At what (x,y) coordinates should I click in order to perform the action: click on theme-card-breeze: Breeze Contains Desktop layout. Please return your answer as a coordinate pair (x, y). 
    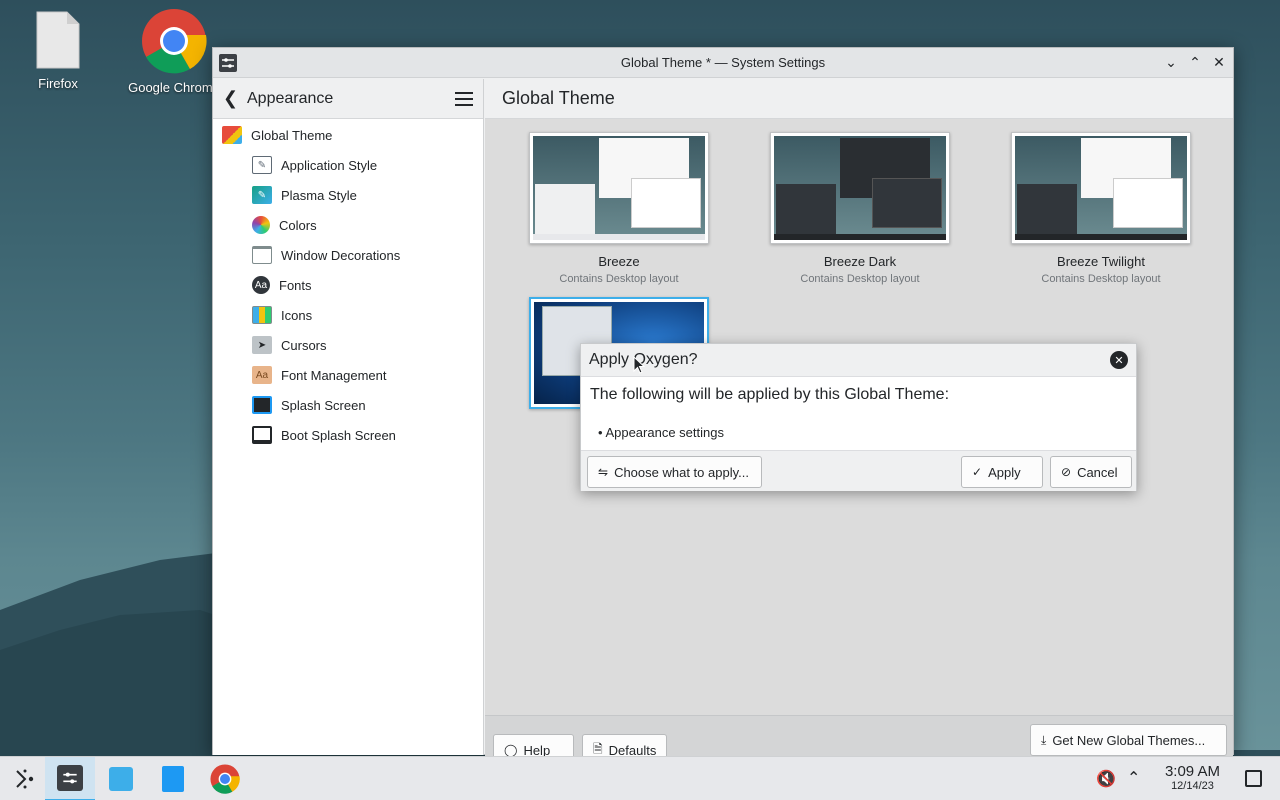
    Looking at the image, I should click on (619, 208).